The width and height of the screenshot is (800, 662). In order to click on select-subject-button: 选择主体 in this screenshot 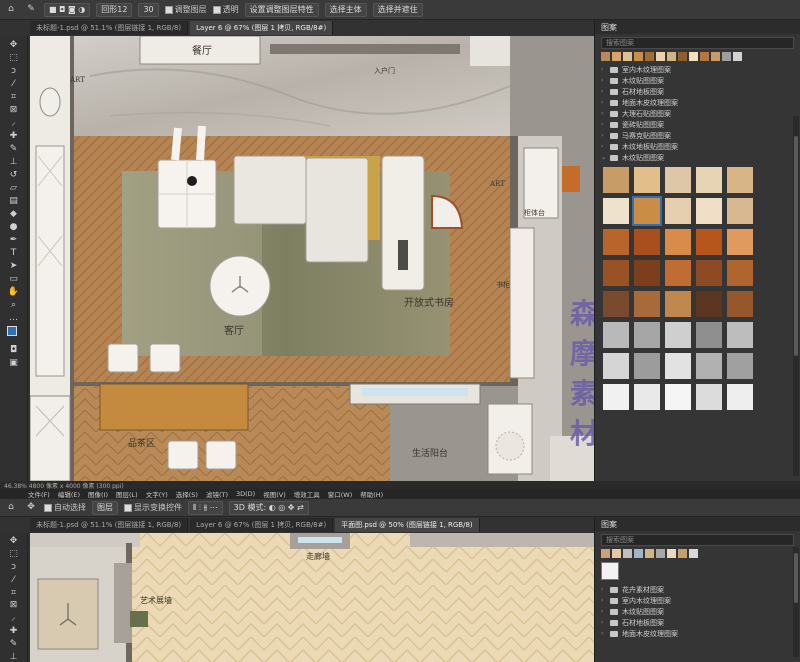, I will do `click(345, 9)`.